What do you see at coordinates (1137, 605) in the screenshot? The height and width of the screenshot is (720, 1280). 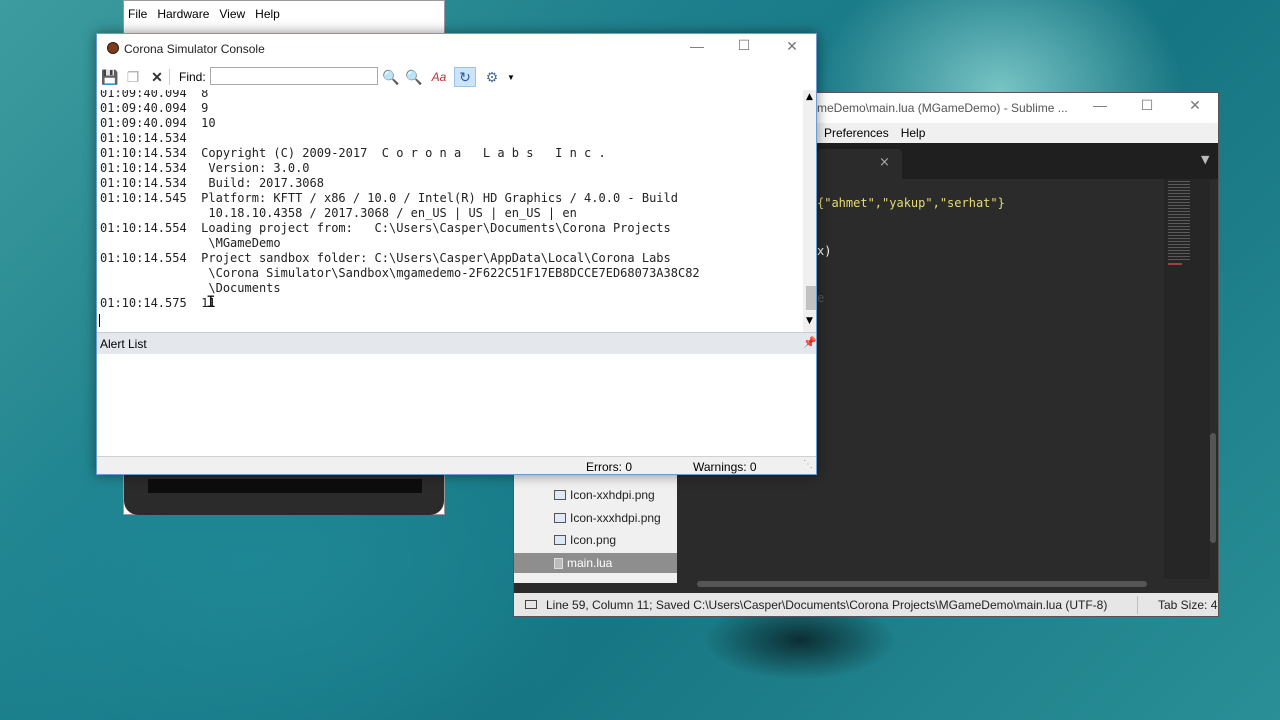 I see `status-divider` at bounding box center [1137, 605].